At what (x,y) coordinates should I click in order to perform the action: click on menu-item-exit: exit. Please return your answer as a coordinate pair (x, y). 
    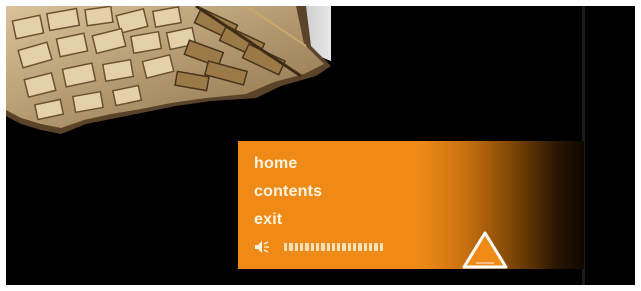
    Looking at the image, I should click on (288, 220).